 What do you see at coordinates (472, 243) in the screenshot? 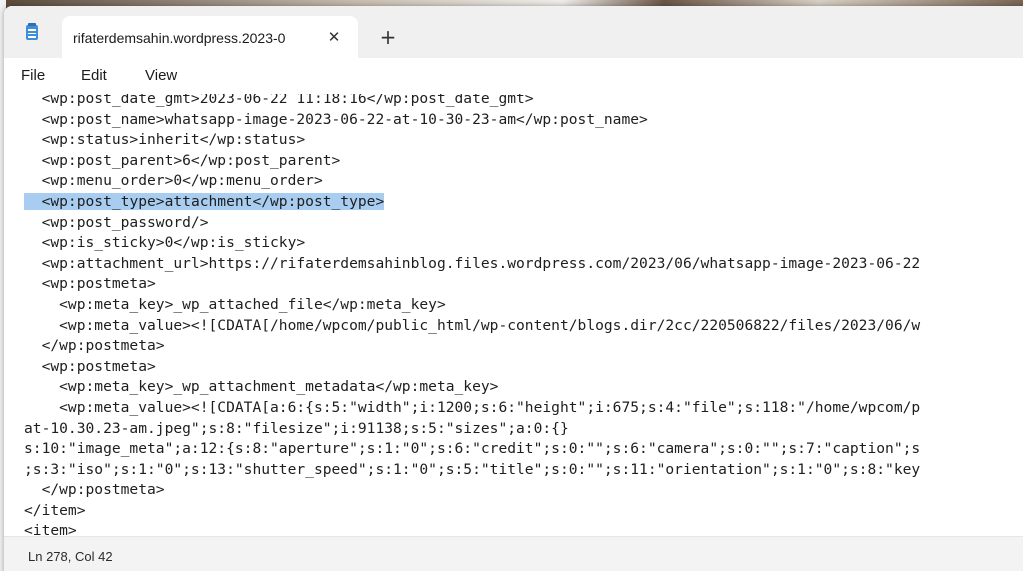
I see `text-line: <wp:is_sticky>0</wp:is_sticky>` at bounding box center [472, 243].